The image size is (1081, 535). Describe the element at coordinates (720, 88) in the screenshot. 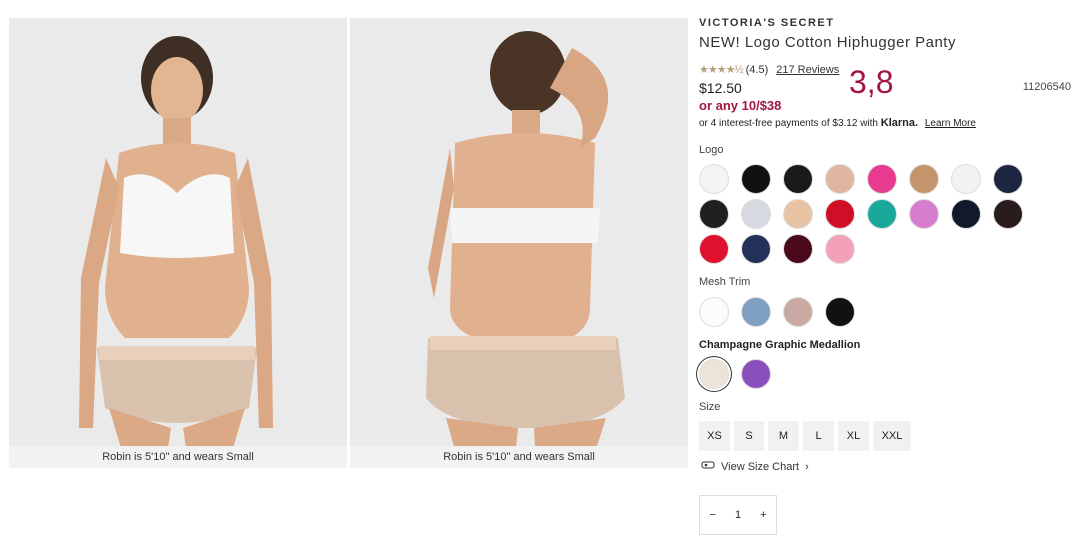

I see `product-price: $12.50` at that location.